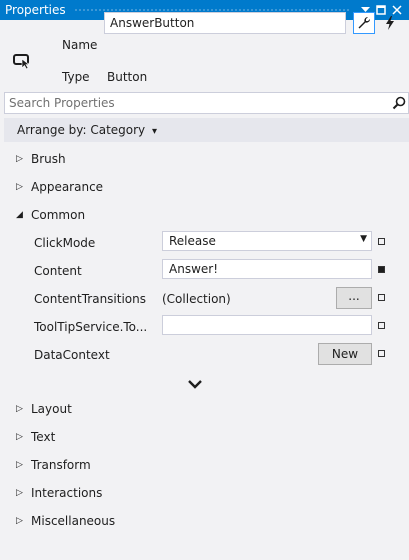  What do you see at coordinates (127, 77) in the screenshot?
I see `type-value: Button` at bounding box center [127, 77].